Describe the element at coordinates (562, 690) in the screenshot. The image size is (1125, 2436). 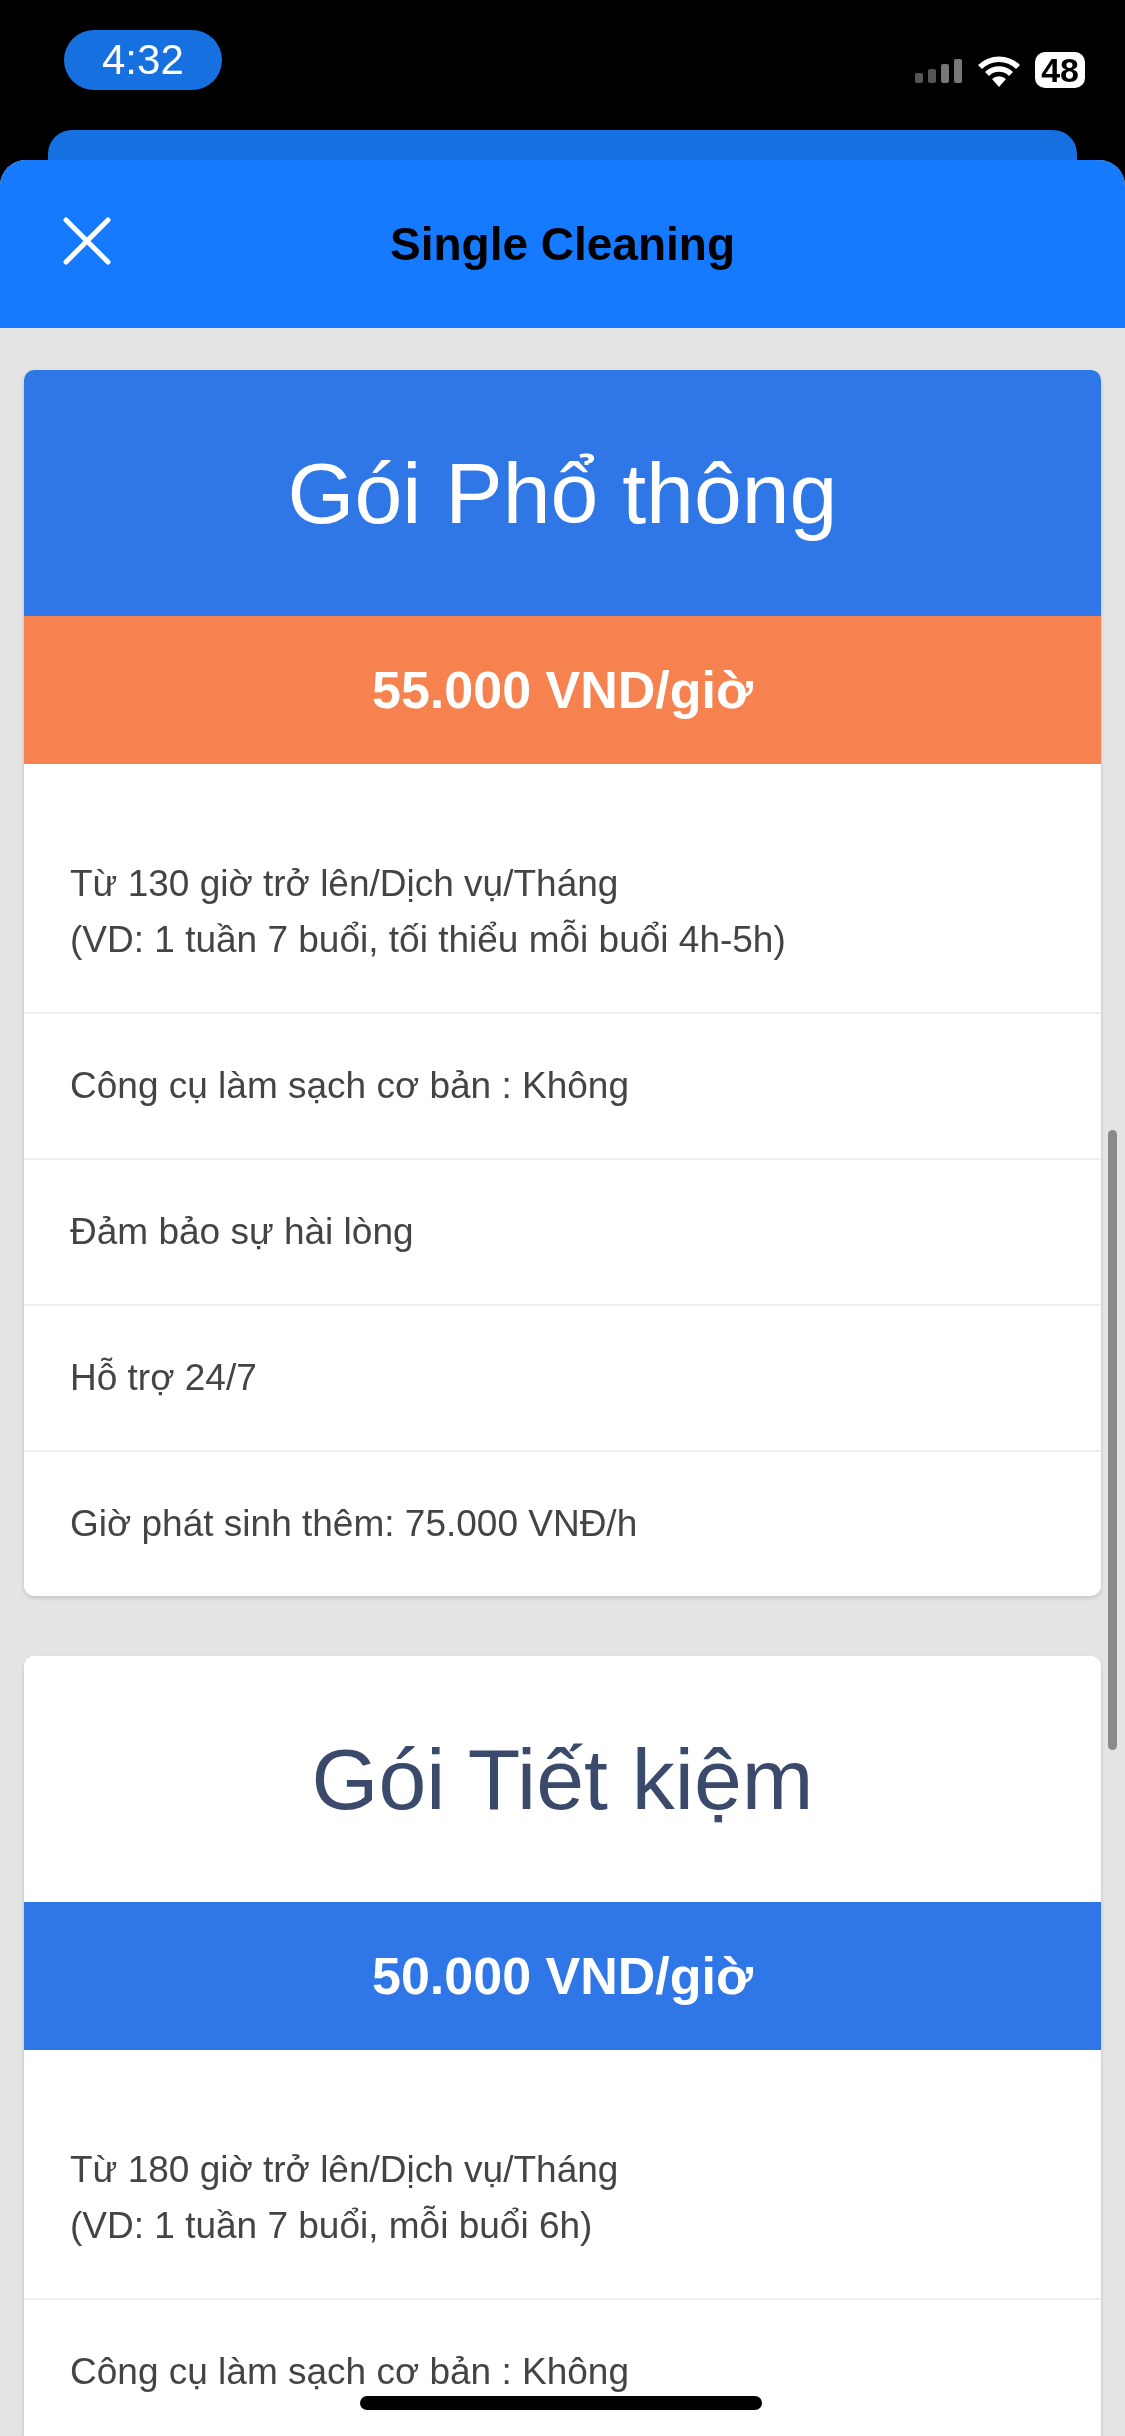
I see `plan-price: 55.000 VND/giờ` at that location.